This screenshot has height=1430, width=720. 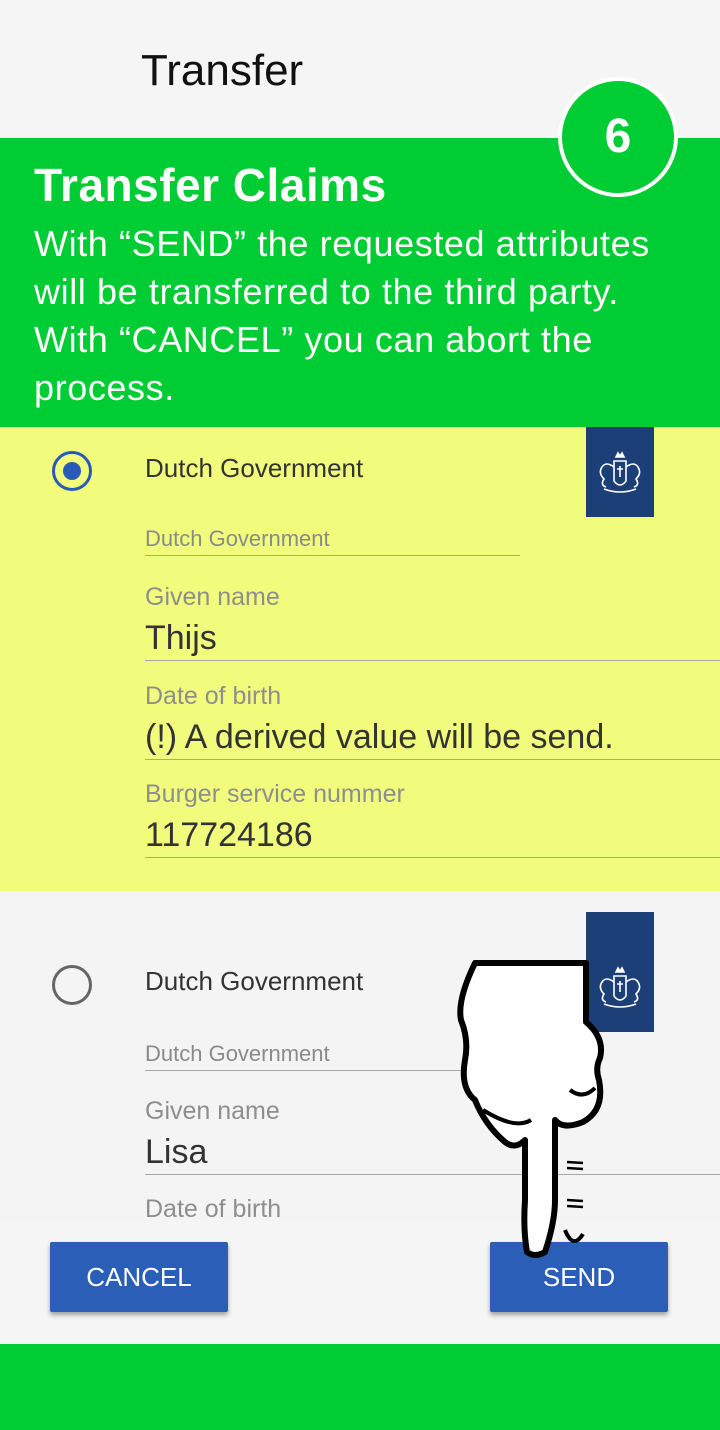 I want to click on field-value: 117724186, so click(x=229, y=835).